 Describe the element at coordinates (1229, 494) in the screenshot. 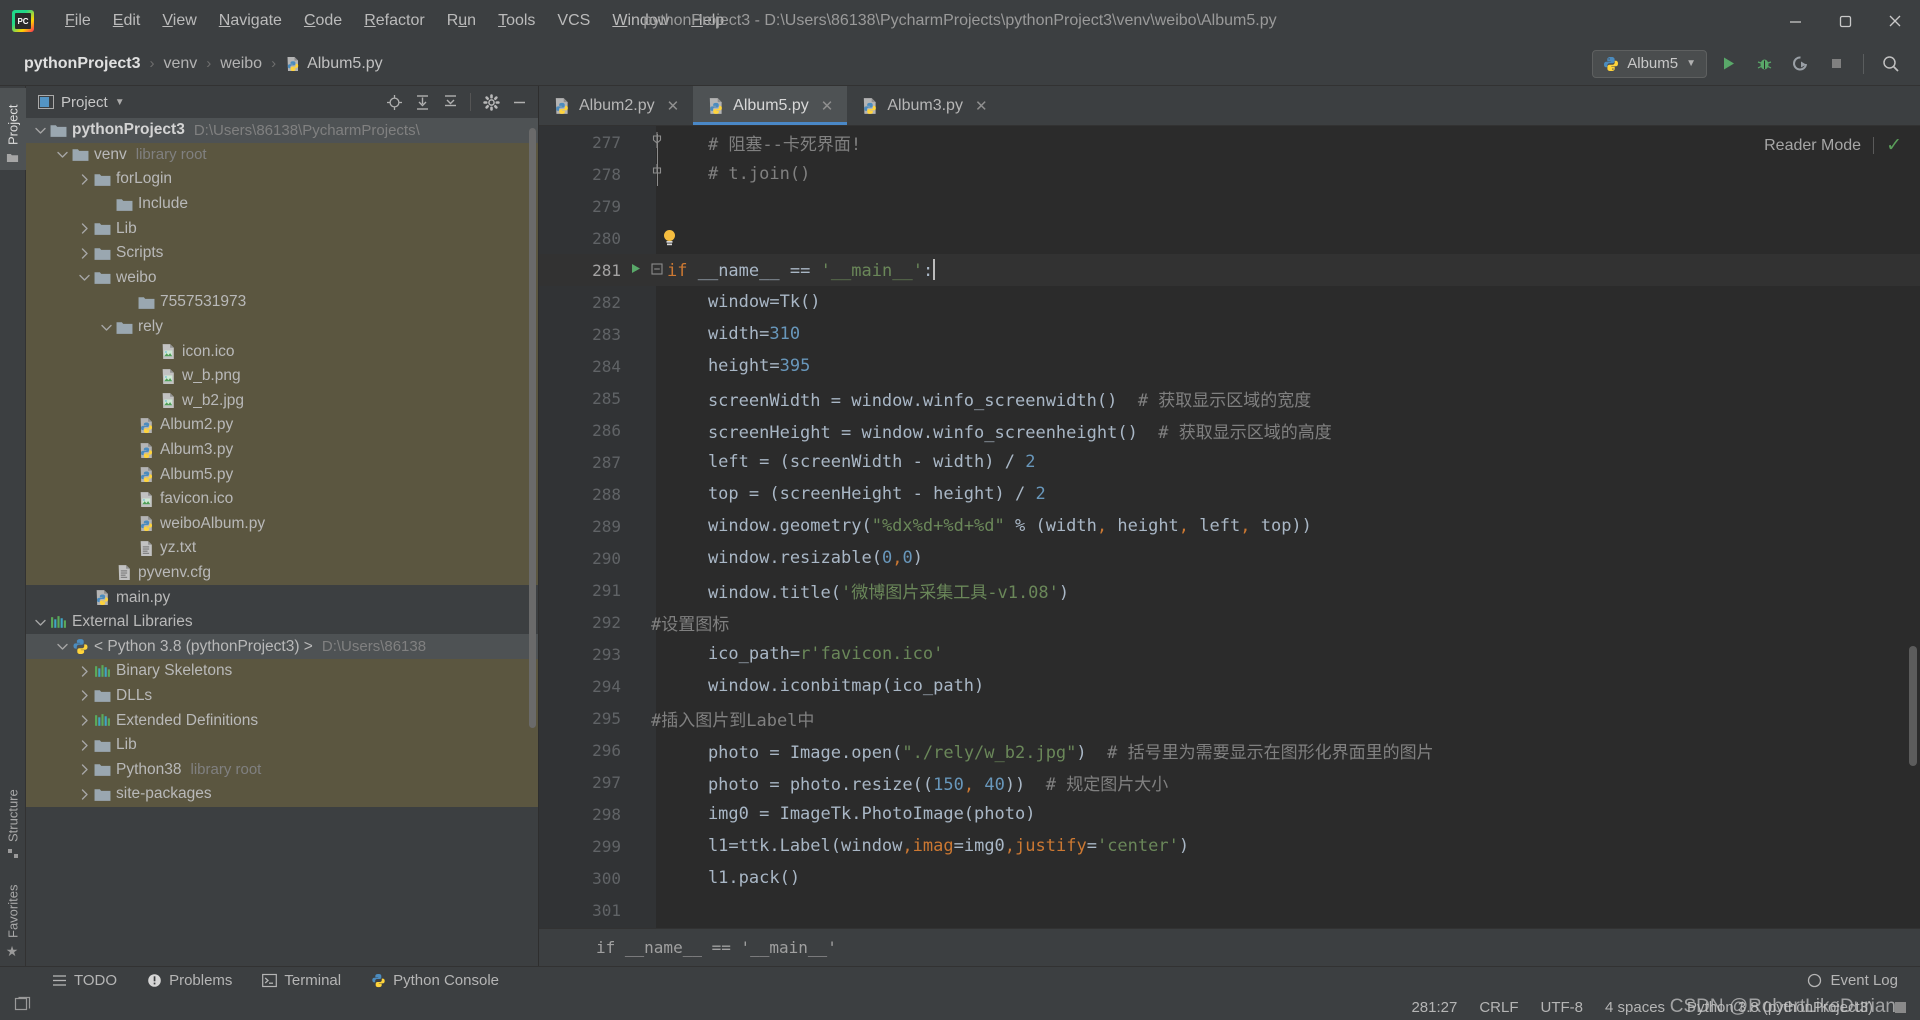

I see `code-line: 288 top = (screenHeight - height) / 2` at that location.